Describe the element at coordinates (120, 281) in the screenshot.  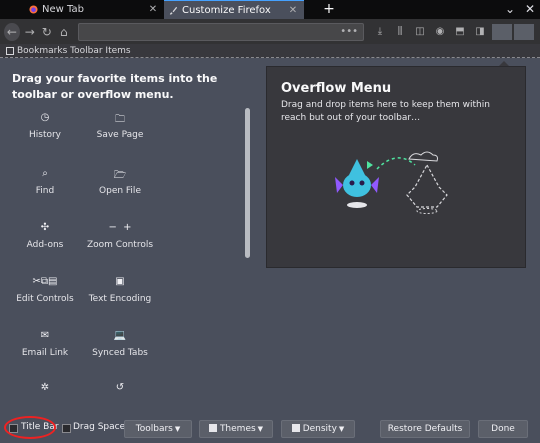
I see `text-encoding-icon: ▣` at that location.